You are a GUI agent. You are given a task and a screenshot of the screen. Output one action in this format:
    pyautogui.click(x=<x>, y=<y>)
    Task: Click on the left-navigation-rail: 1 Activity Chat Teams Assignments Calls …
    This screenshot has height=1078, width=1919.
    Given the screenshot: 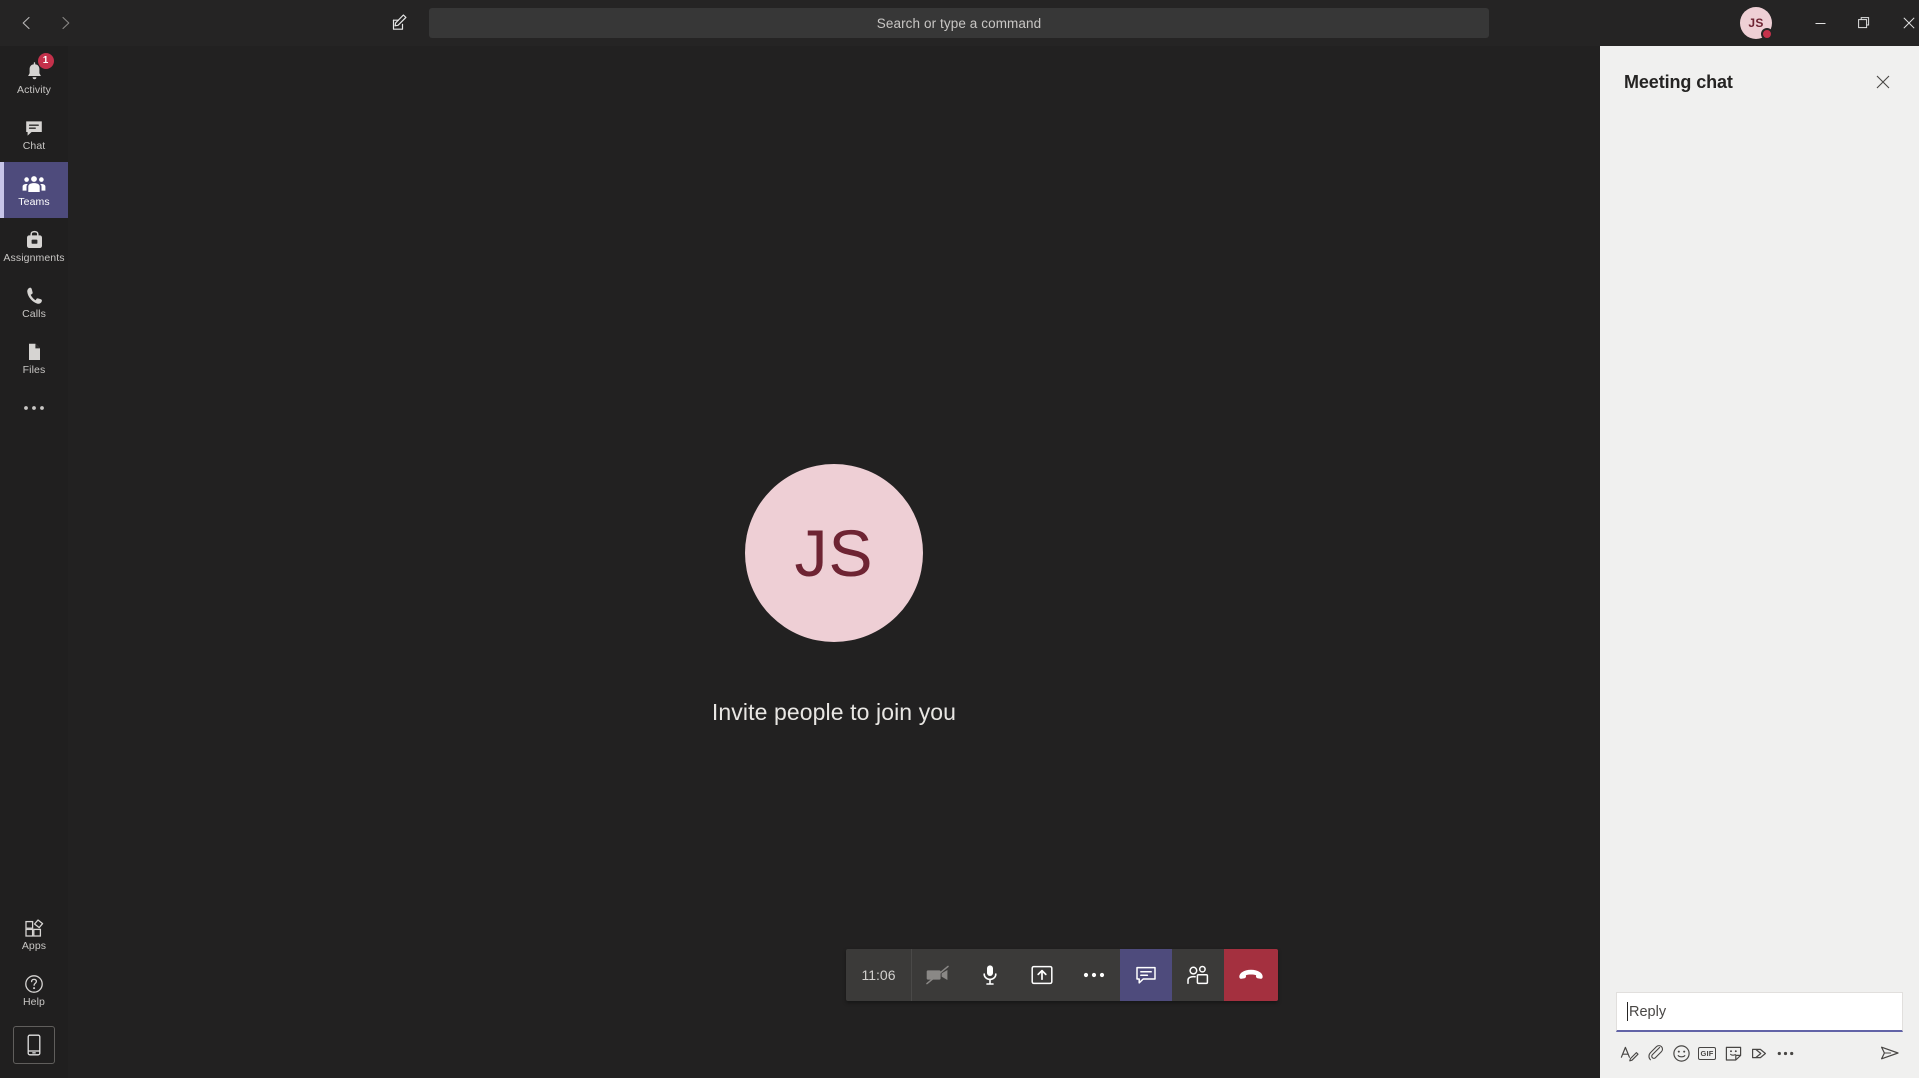 What is the action you would take?
    pyautogui.click(x=34, y=562)
    